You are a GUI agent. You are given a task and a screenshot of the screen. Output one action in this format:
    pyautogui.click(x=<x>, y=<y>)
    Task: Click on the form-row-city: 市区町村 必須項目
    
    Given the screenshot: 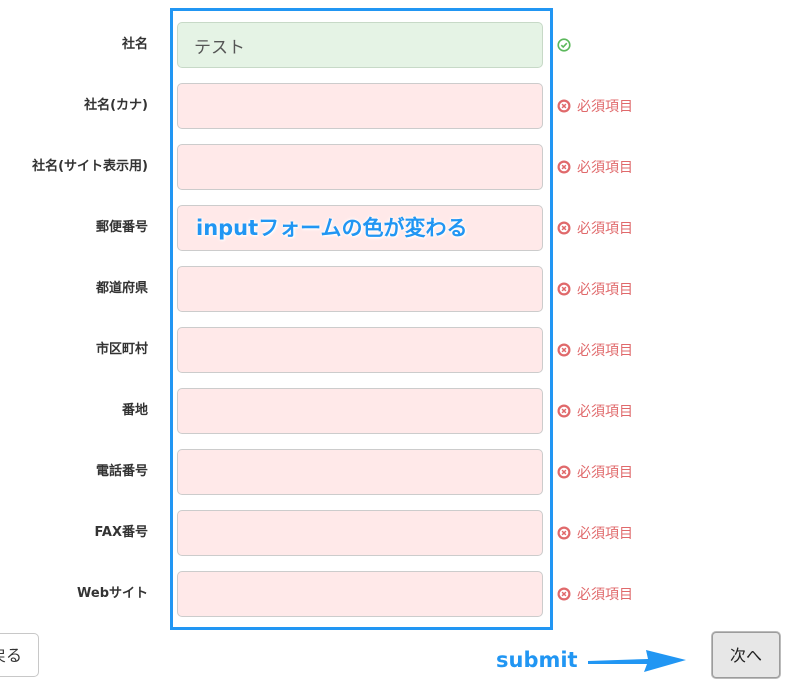 What is the action you would take?
    pyautogui.click(x=403, y=350)
    